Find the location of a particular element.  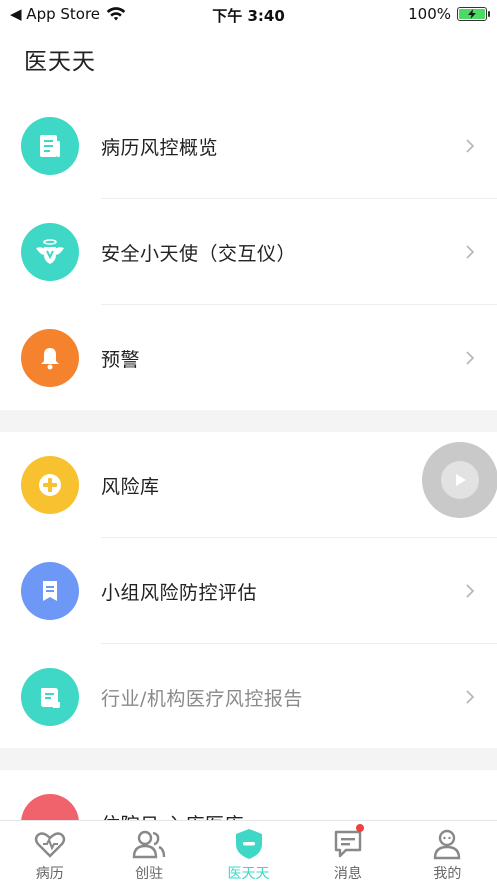

partial-icon is located at coordinates (50, 807).